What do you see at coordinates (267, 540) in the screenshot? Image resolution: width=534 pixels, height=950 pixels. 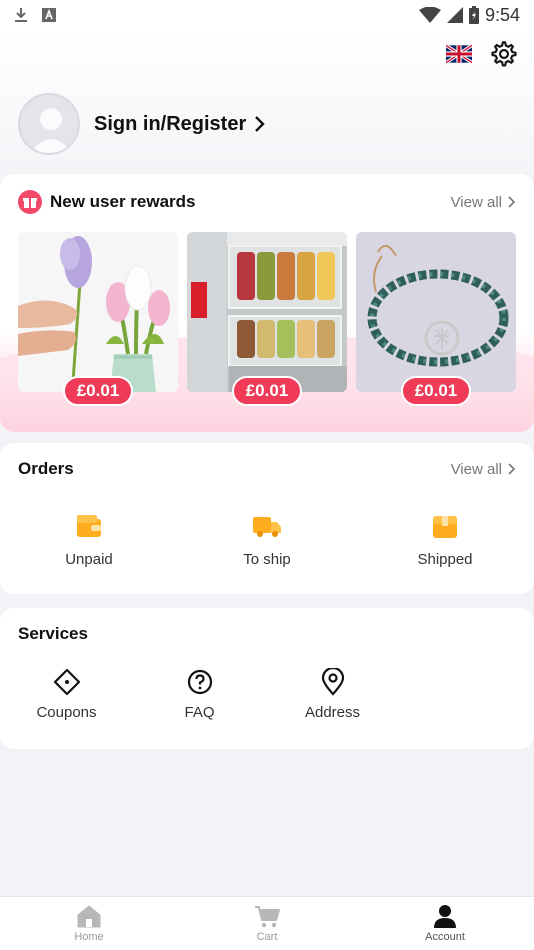 I see `order-to-ship: To ship` at bounding box center [267, 540].